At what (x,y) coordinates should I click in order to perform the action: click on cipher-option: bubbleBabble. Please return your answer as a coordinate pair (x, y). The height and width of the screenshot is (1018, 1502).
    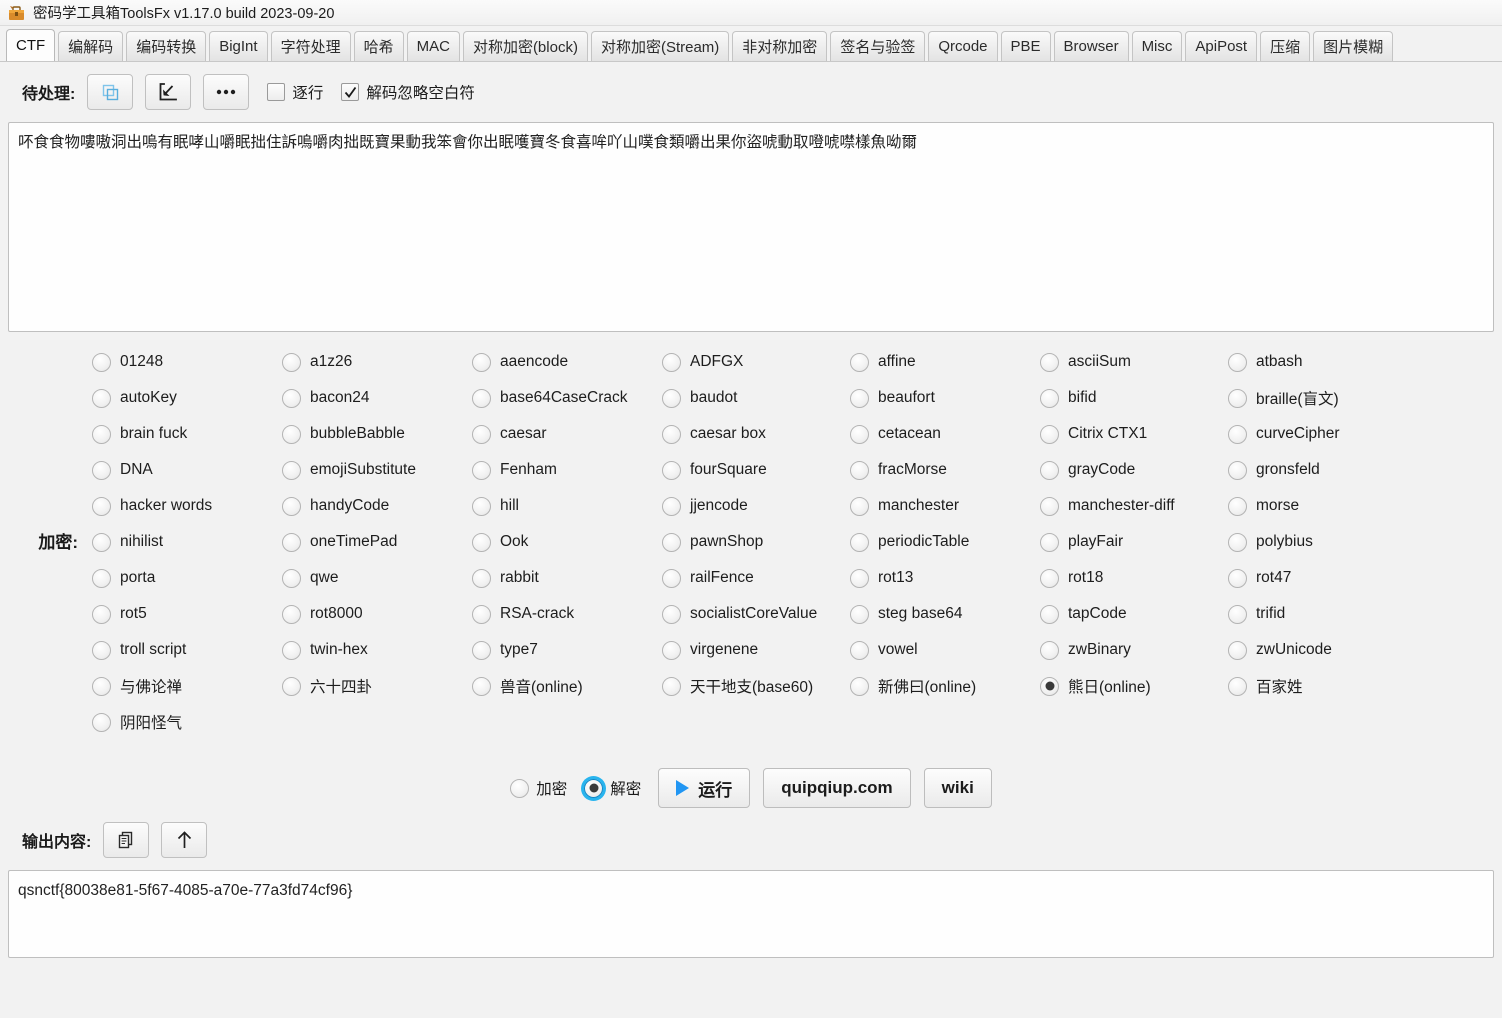
    Looking at the image, I should click on (377, 434).